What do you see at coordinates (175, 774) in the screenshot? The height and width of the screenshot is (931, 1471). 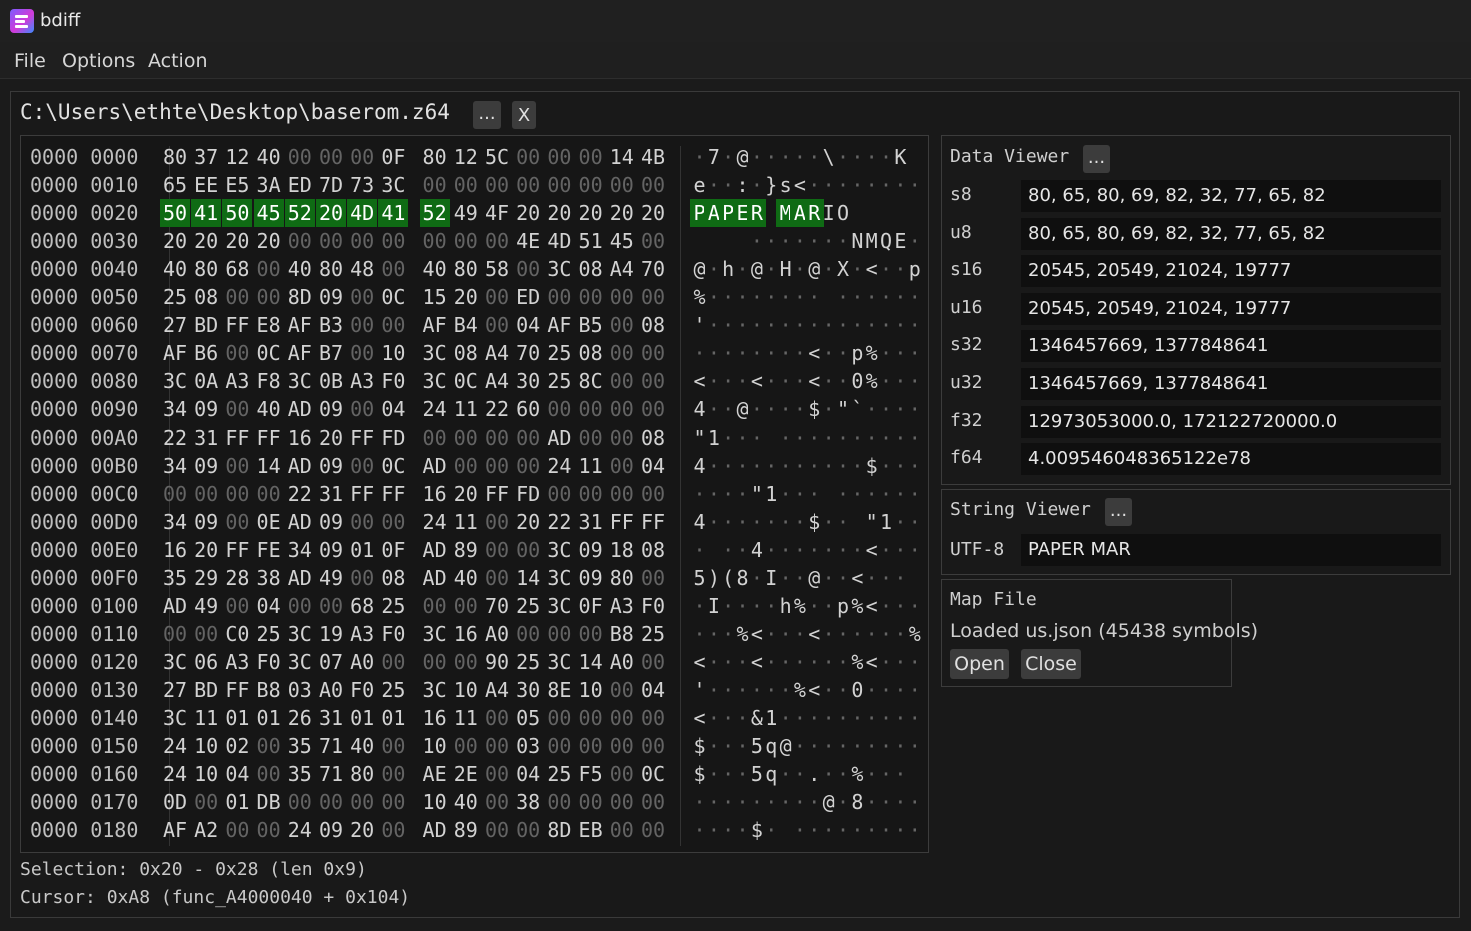 I see `hex-byte: 24` at bounding box center [175, 774].